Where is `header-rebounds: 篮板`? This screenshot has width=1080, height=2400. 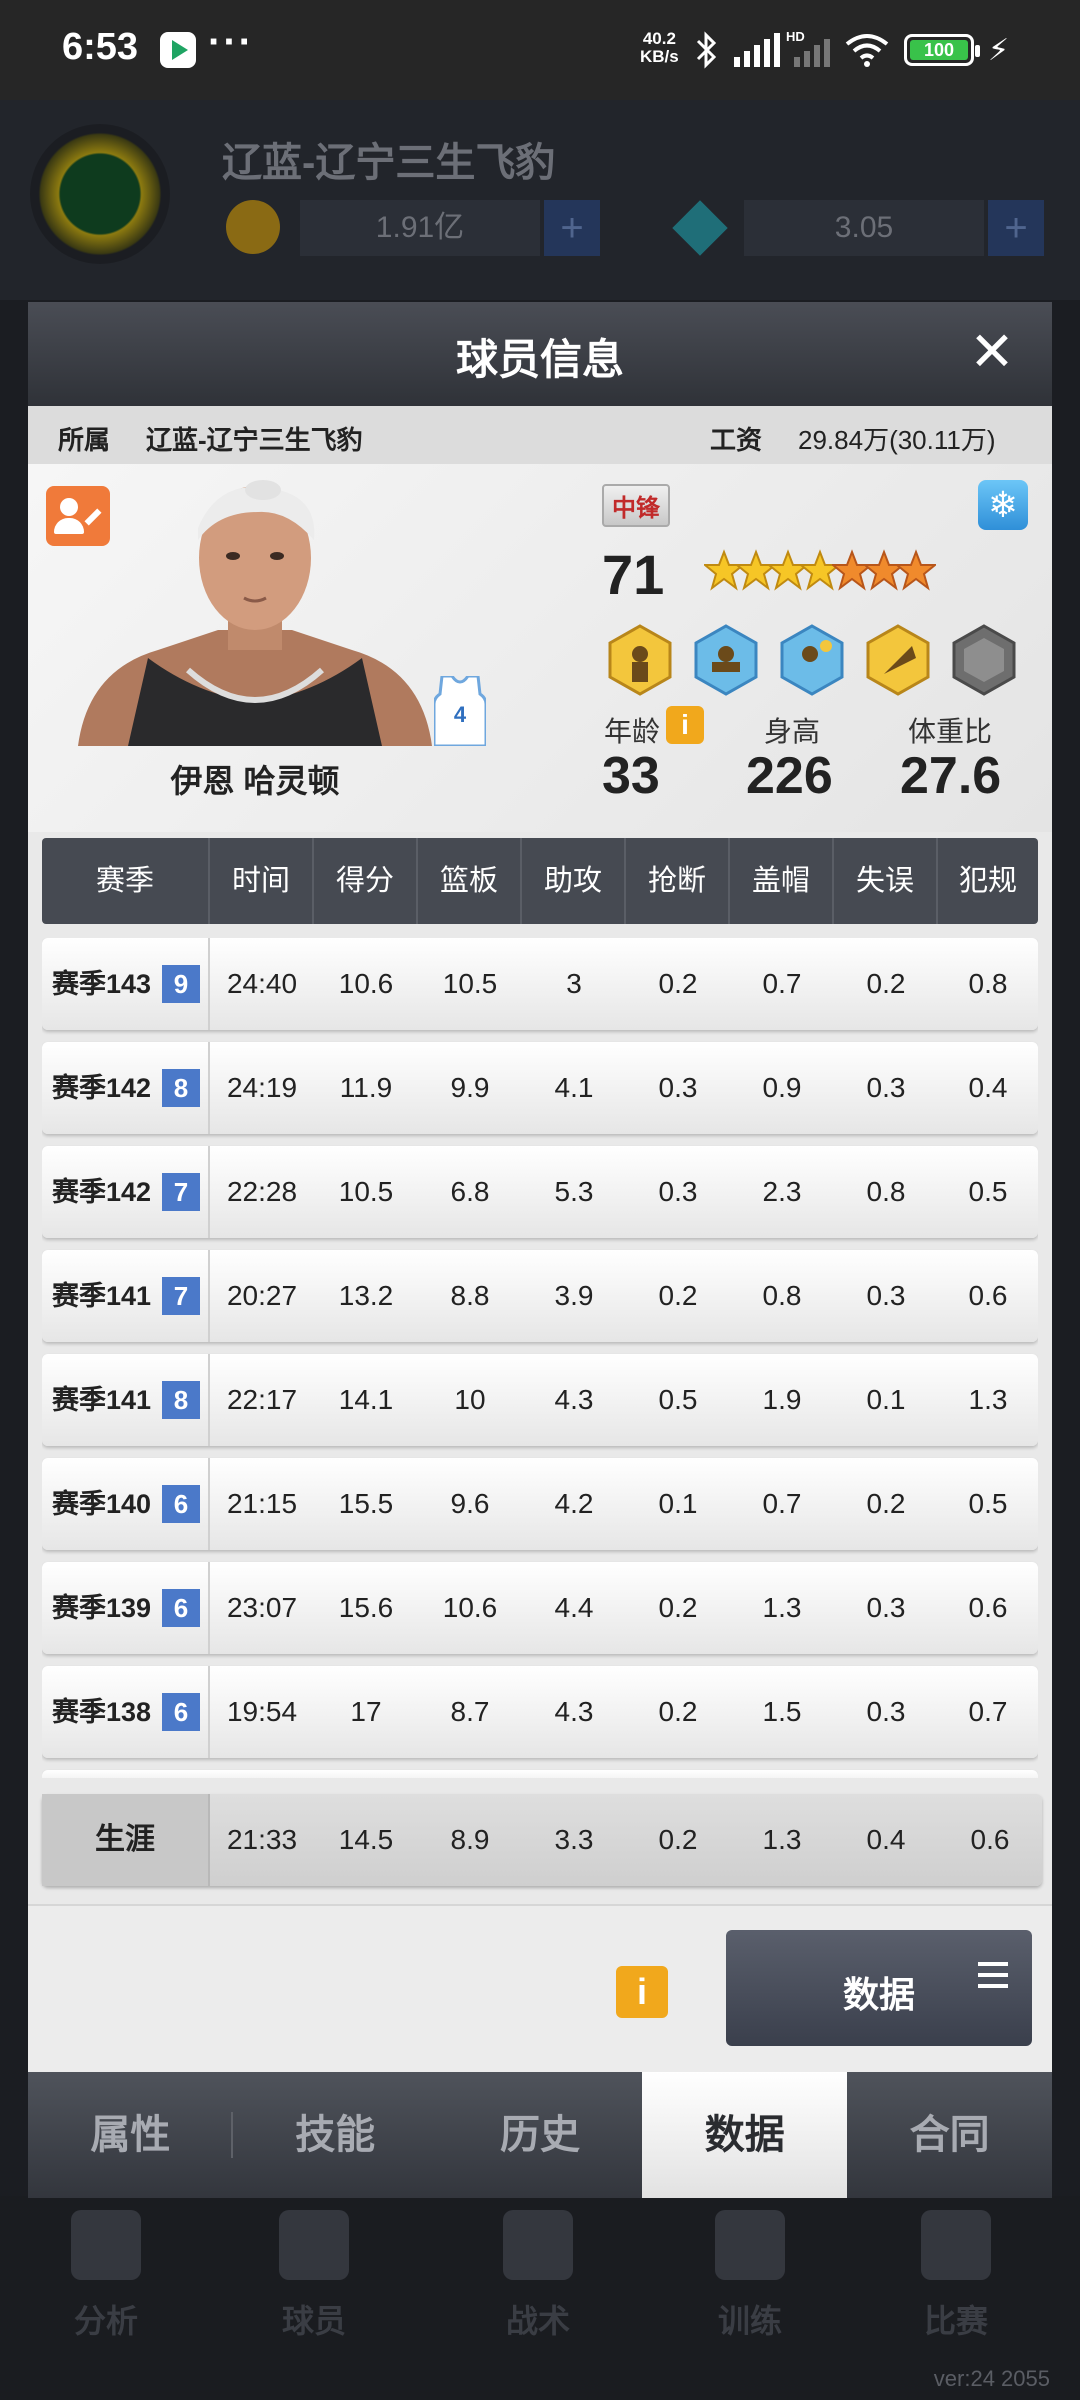
header-rebounds: 篮板 is located at coordinates (470, 881).